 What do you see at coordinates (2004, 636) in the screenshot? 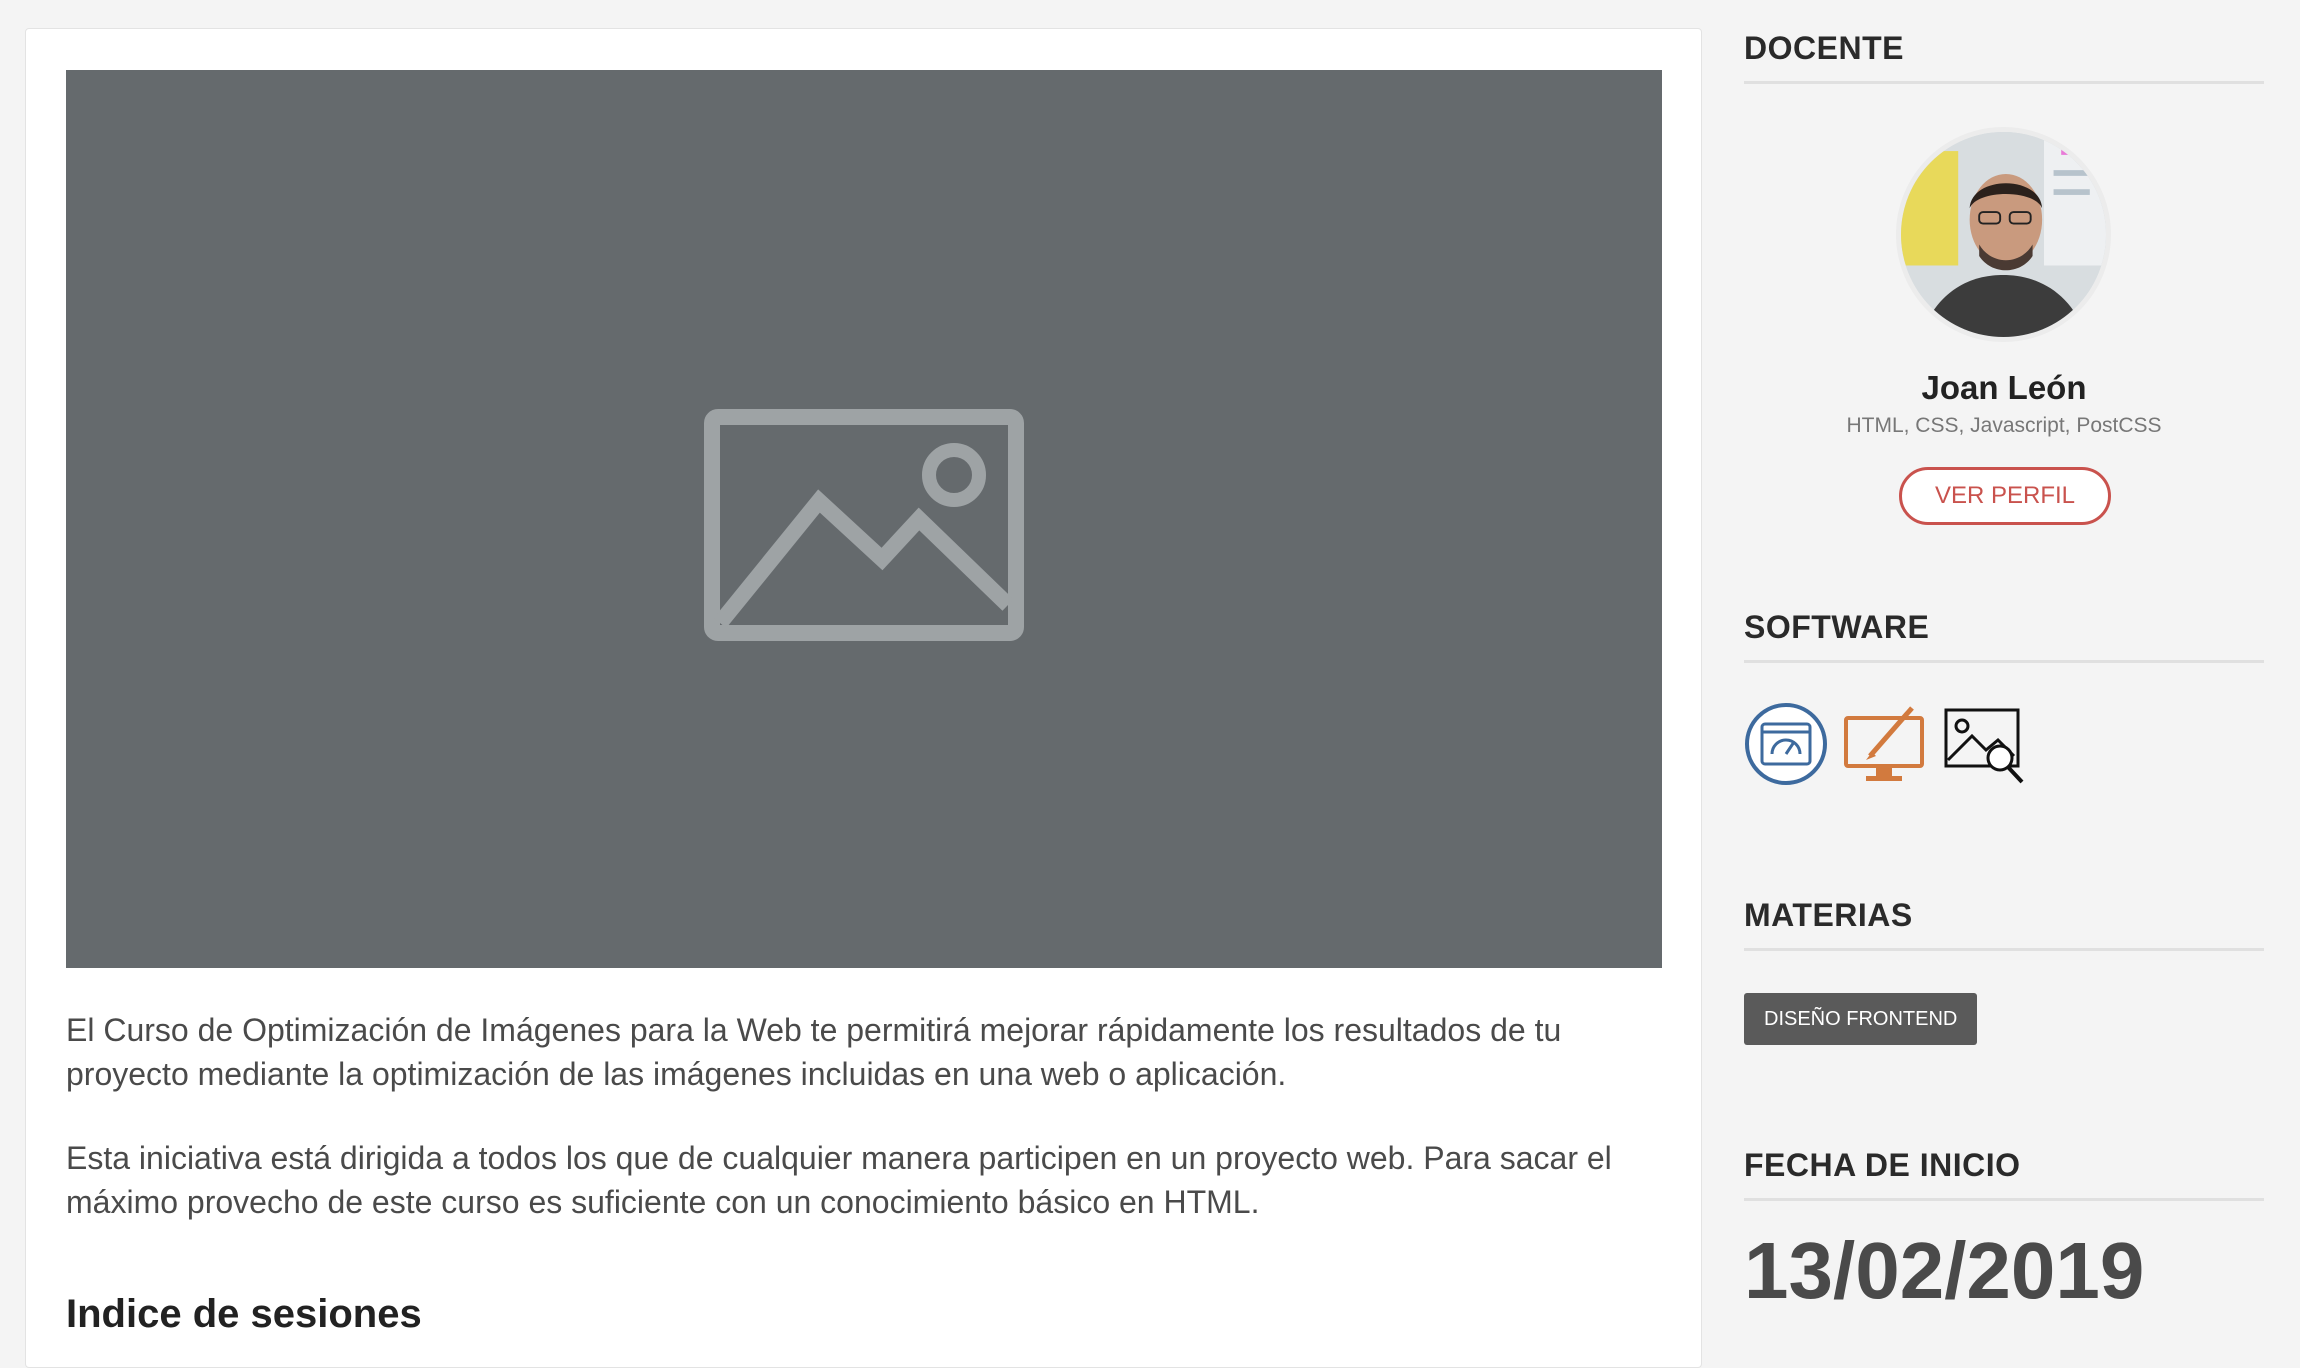
I see `software-section-title: SOFTWARE` at bounding box center [2004, 636].